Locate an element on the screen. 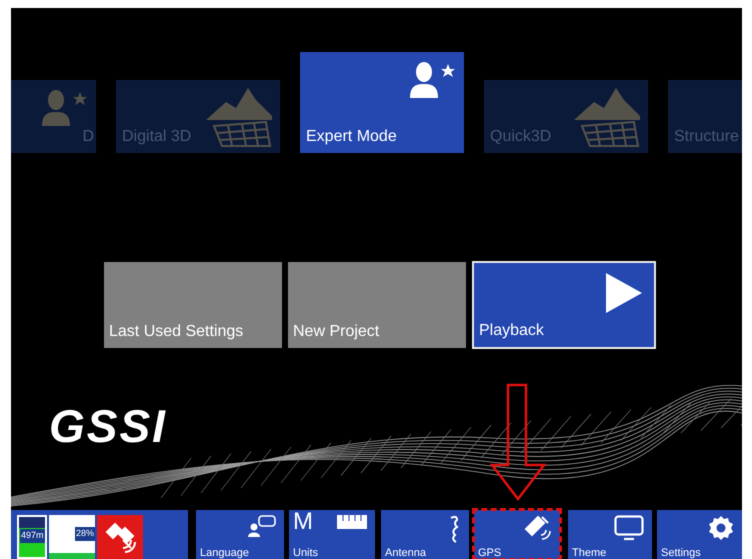 This screenshot has width=752, height=559. settings-icon is located at coordinates (721, 528).